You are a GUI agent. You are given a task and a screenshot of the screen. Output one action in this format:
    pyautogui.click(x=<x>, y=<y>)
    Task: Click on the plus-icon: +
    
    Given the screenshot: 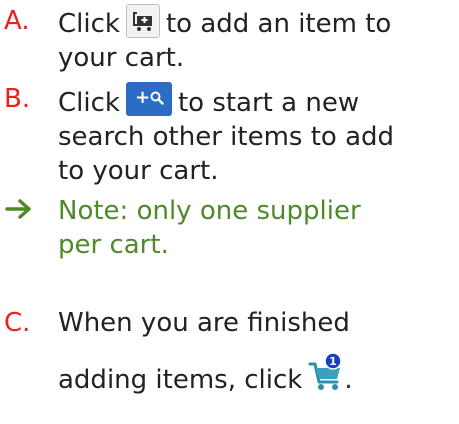 What is the action you would take?
    pyautogui.click(x=142, y=97)
    